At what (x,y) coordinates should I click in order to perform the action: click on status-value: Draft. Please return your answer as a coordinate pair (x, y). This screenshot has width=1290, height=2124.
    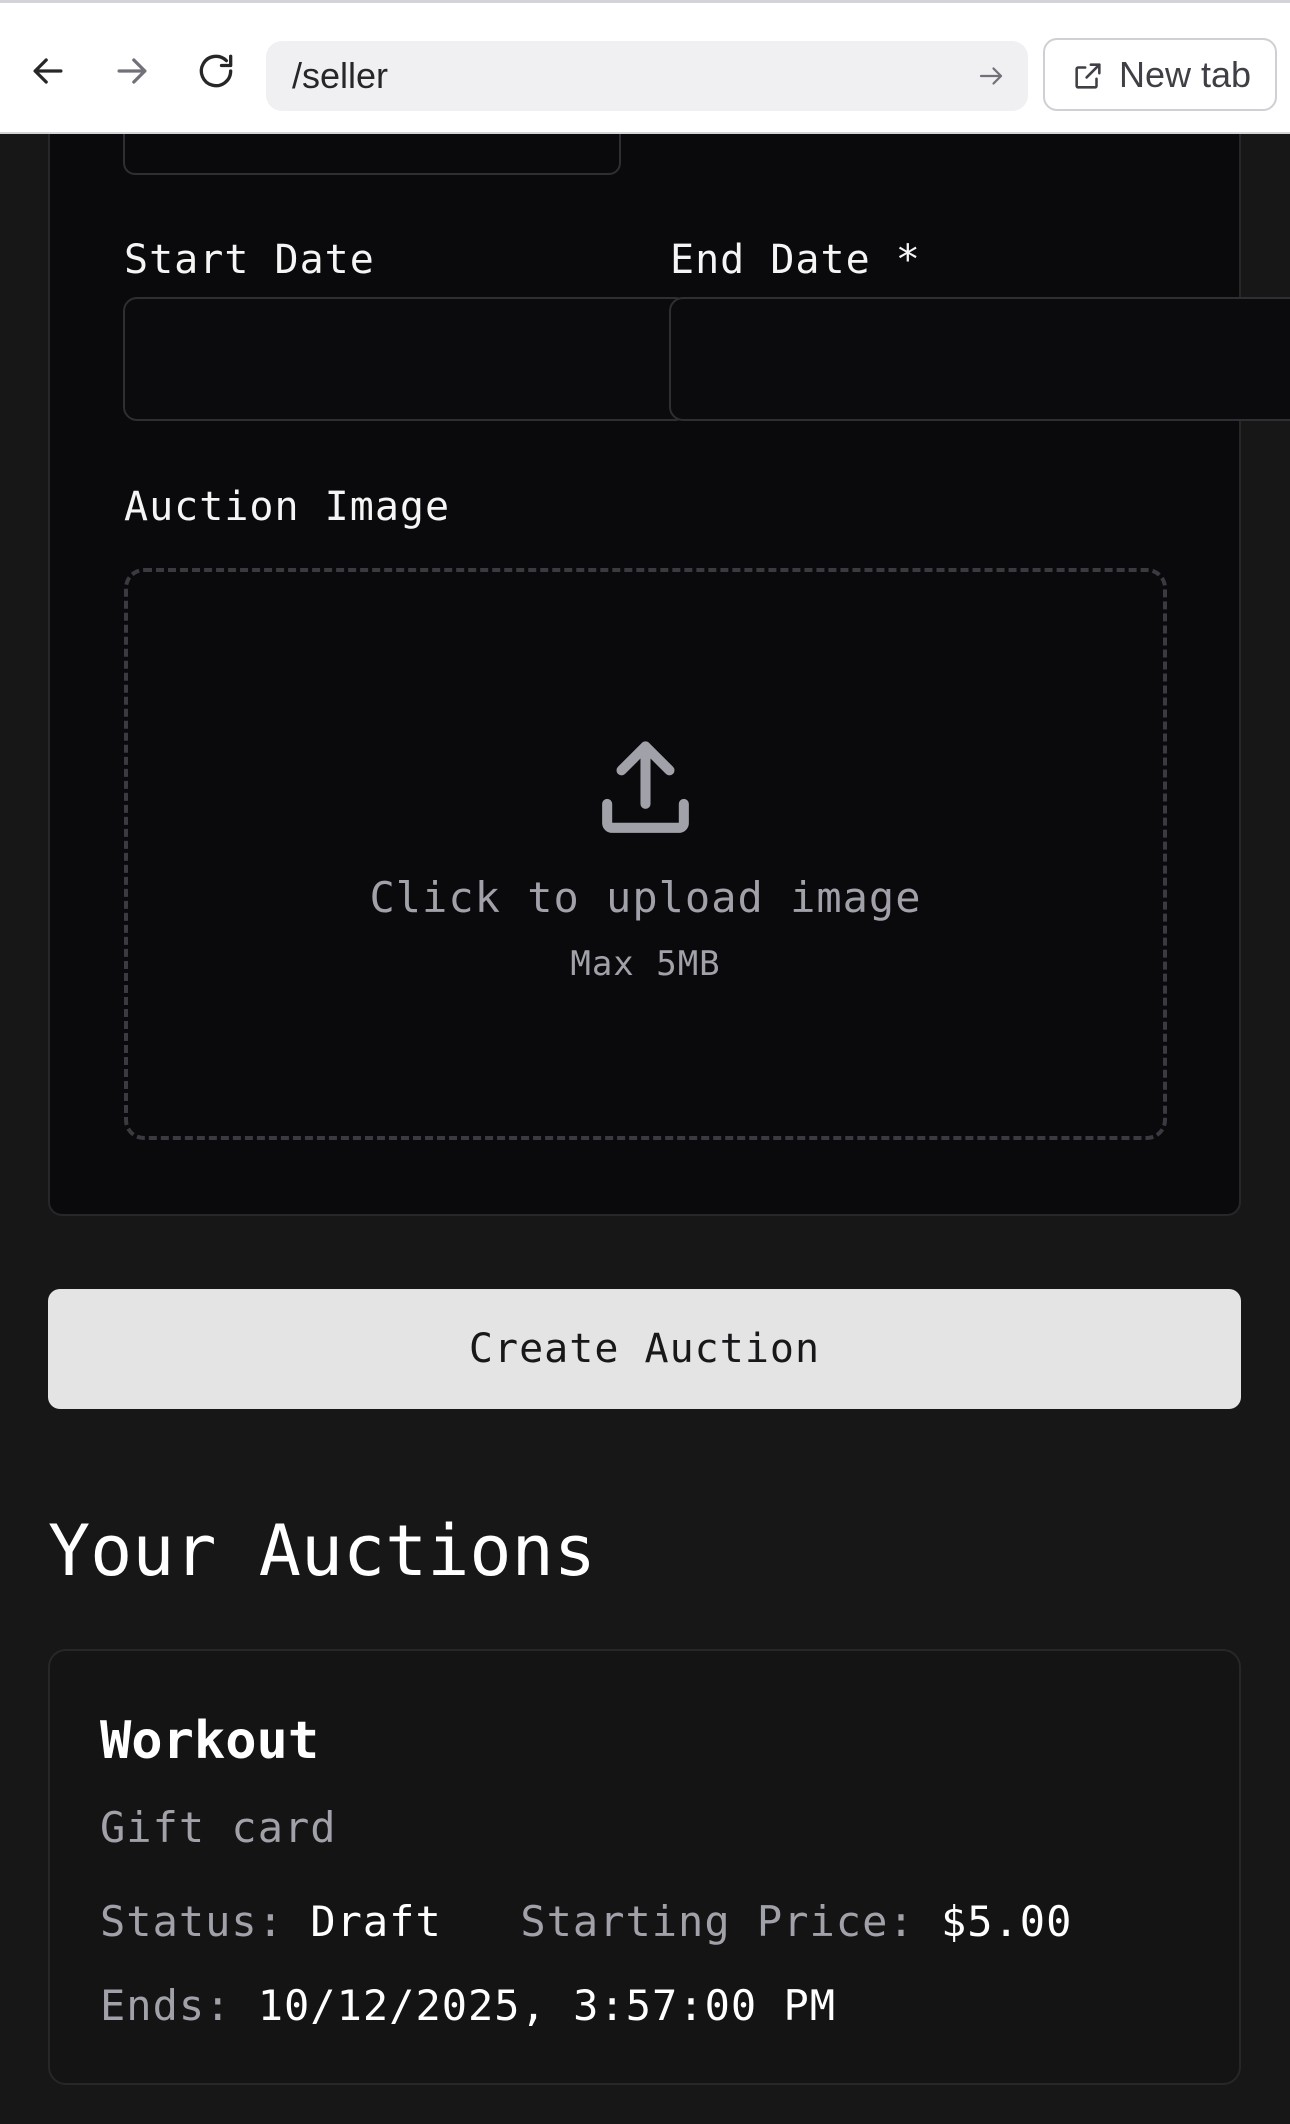
    Looking at the image, I should click on (376, 1921).